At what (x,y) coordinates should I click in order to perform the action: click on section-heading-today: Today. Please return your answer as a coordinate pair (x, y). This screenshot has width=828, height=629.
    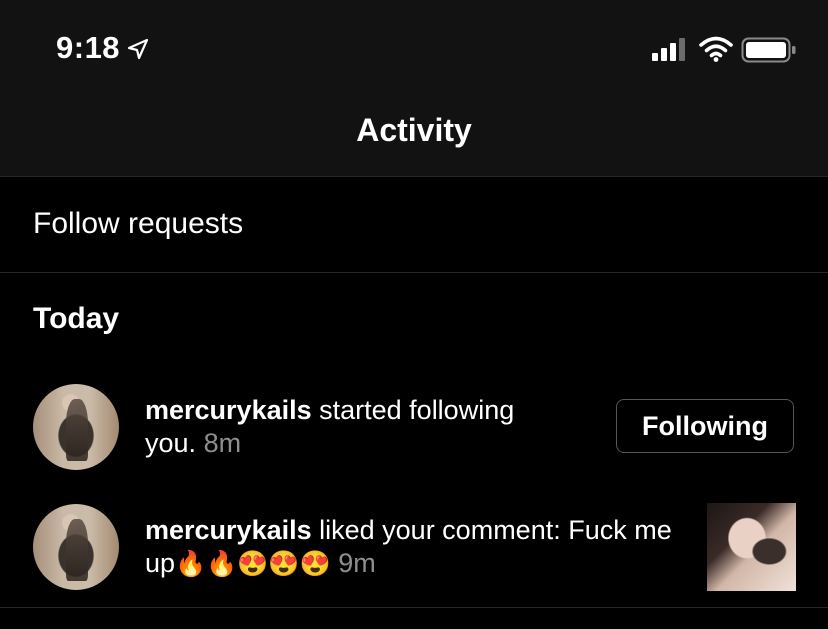
    Looking at the image, I should click on (76, 318).